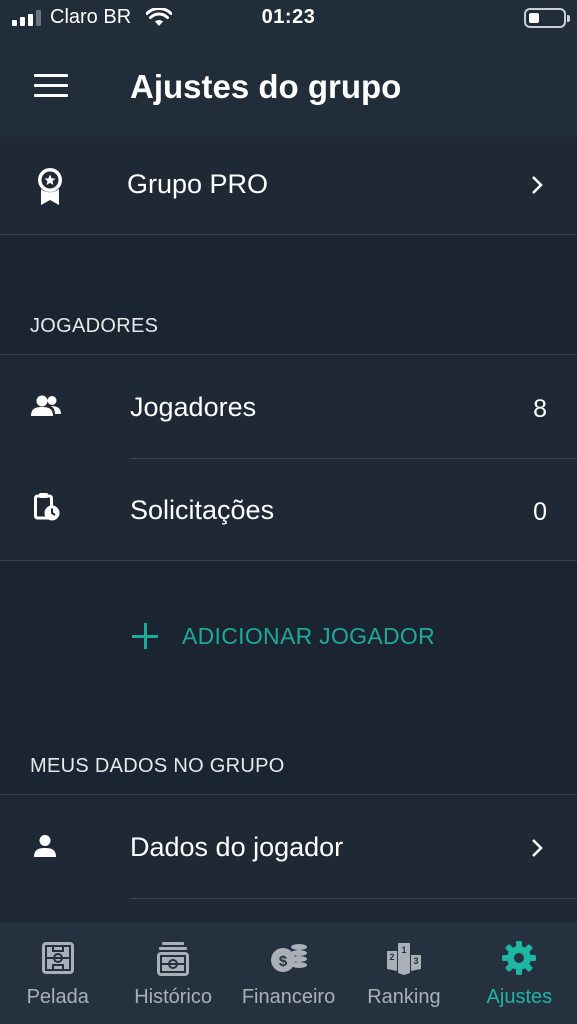 This screenshot has height=1024, width=577. Describe the element at coordinates (157, 766) in the screenshot. I see `section-header-meus-dados: MEUS DADOS NO GRUPO` at that location.